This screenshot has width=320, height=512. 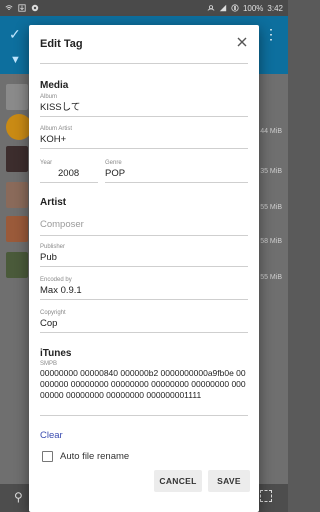 I want to click on album-artist-value: KOH+, so click(x=144, y=139).